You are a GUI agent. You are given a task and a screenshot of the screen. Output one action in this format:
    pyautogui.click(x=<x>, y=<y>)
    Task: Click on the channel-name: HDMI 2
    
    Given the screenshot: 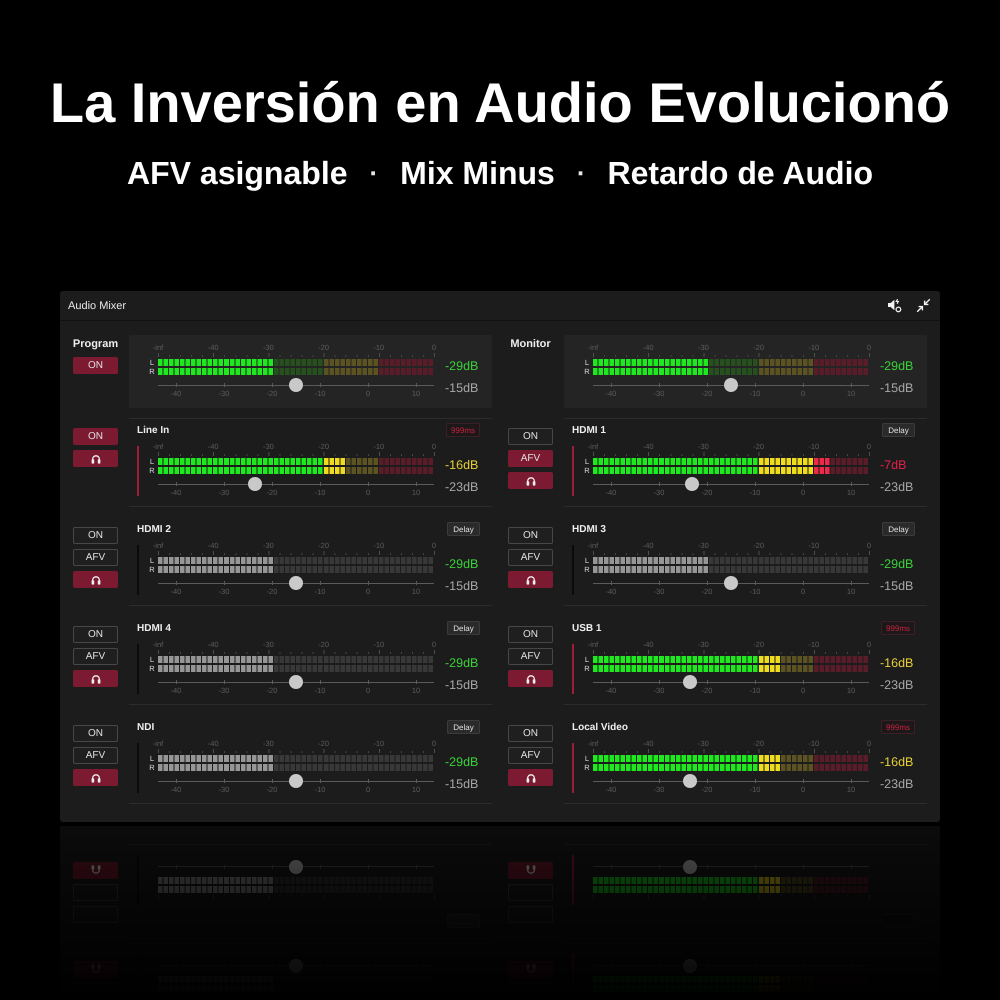 What is the action you would take?
    pyautogui.click(x=154, y=529)
    